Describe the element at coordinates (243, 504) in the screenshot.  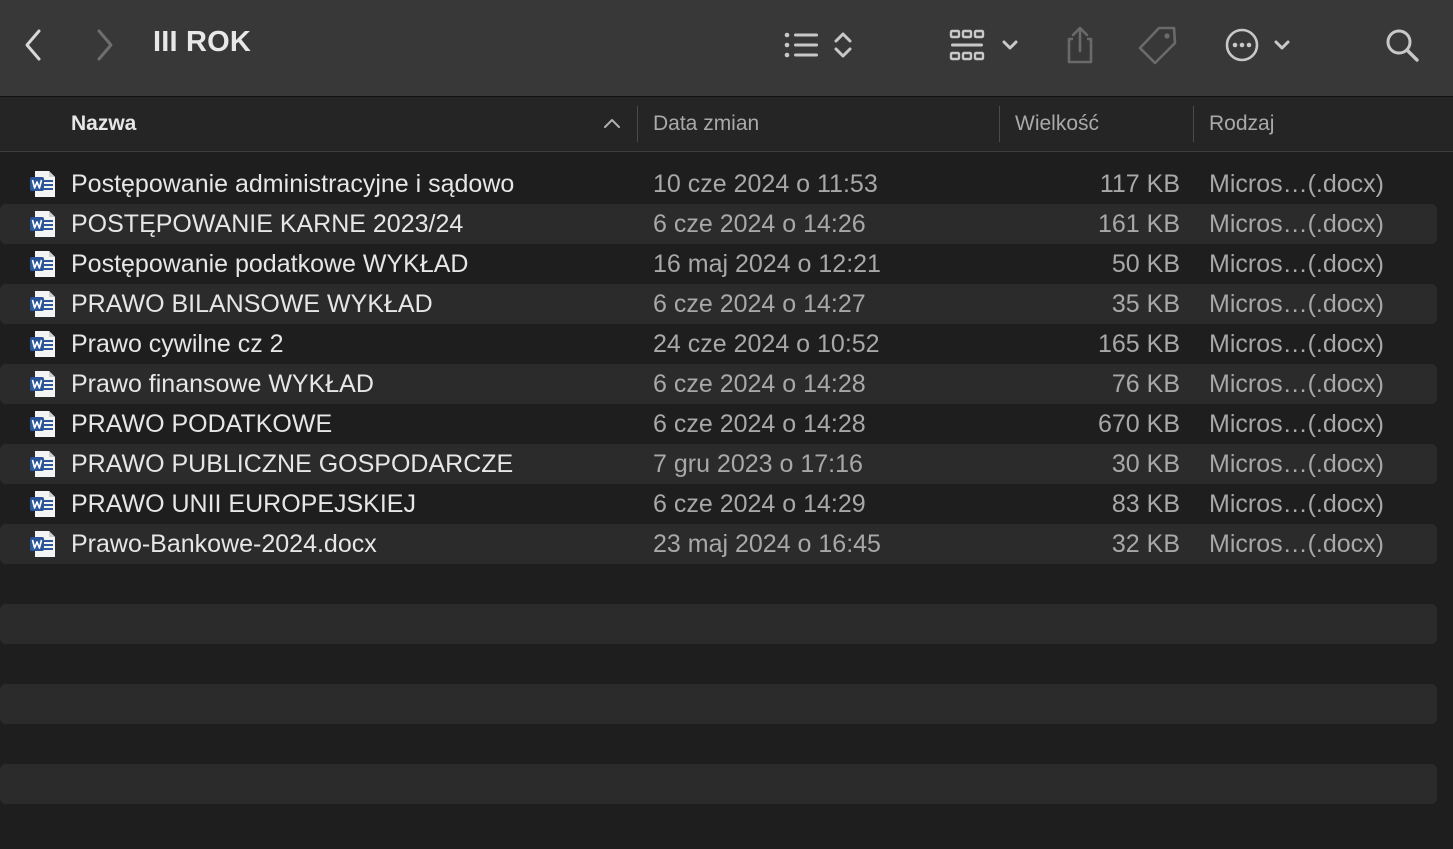
I see `file-name: PRAWO UNII EUROPEJSKIEJ` at that location.